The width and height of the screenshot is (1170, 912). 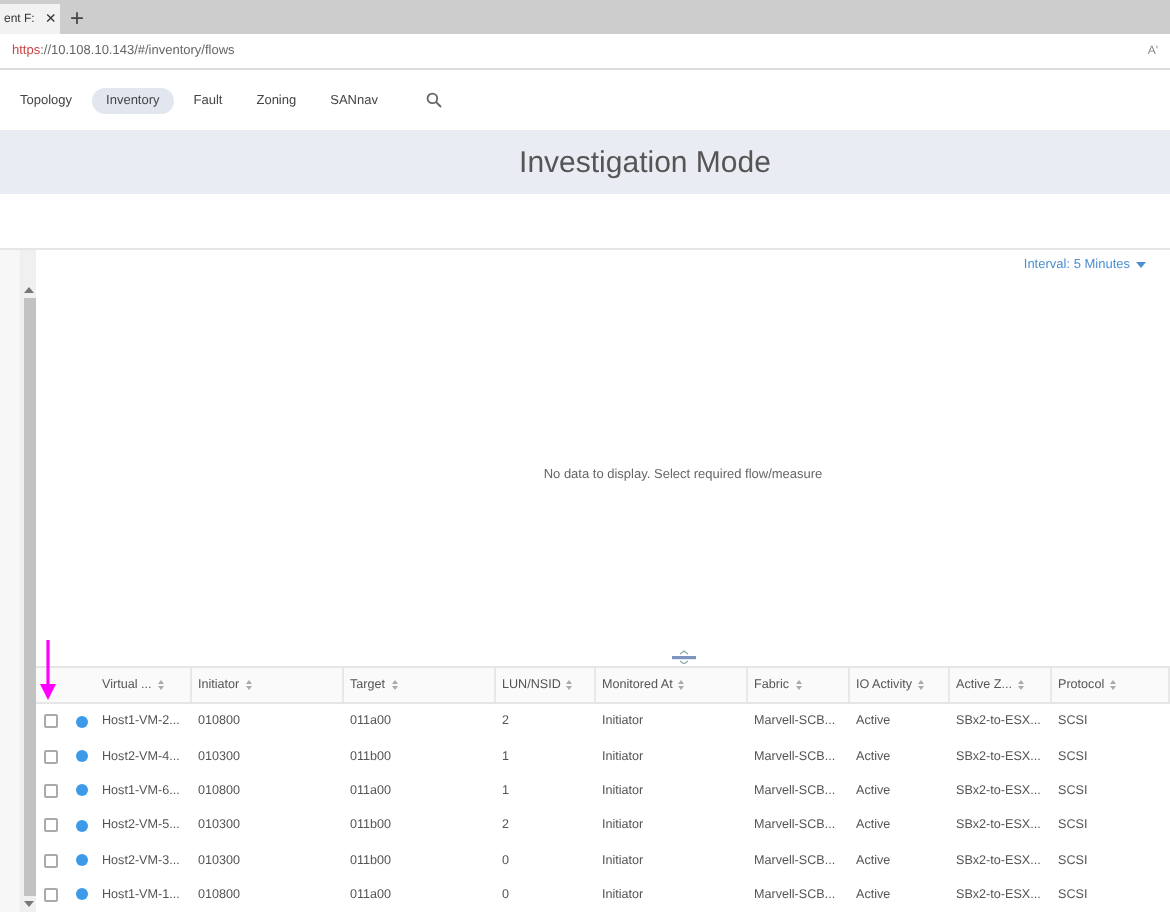 I want to click on close-tab-button: ×, so click(x=50, y=19).